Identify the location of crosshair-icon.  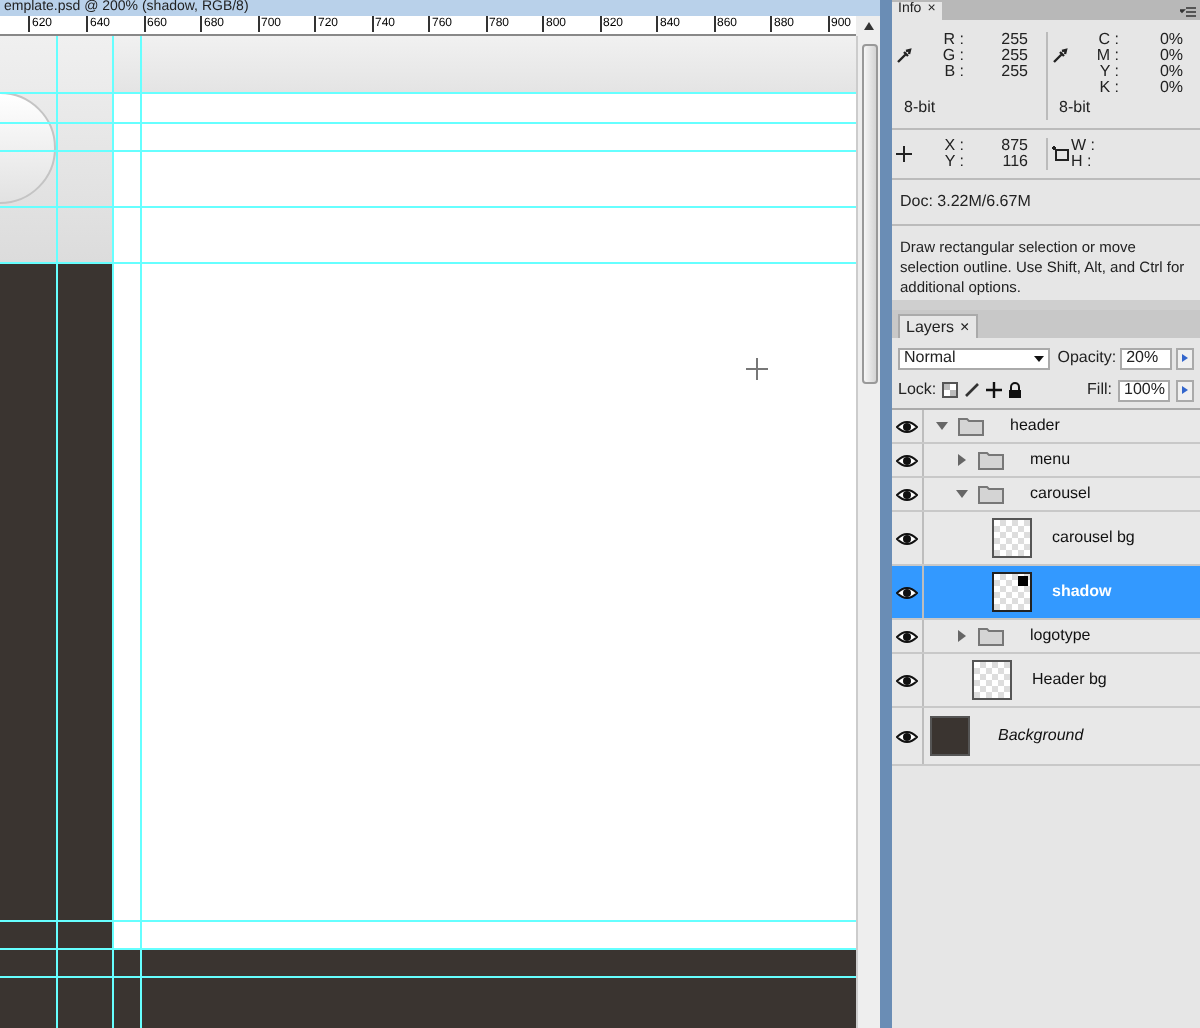
(904, 154).